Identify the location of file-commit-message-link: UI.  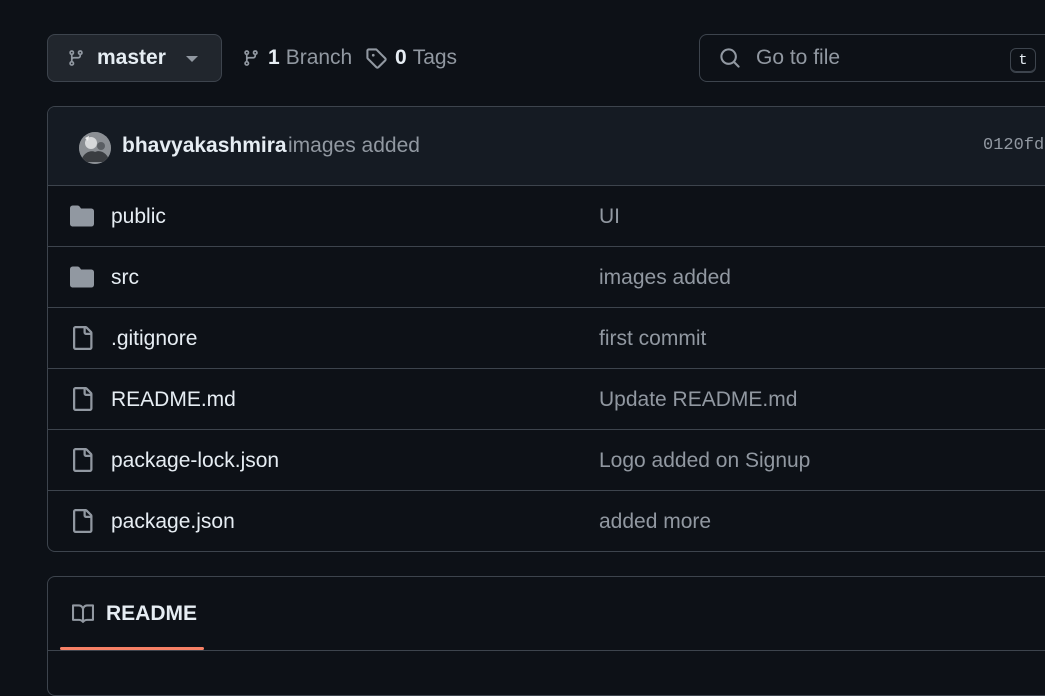
(609, 217).